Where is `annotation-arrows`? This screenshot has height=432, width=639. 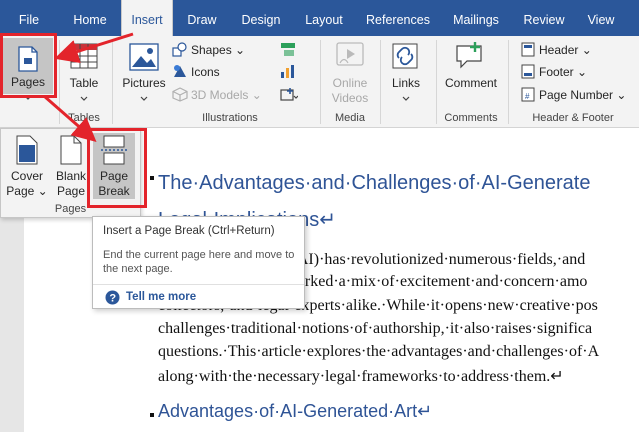
annotation-arrows is located at coordinates (88, 87).